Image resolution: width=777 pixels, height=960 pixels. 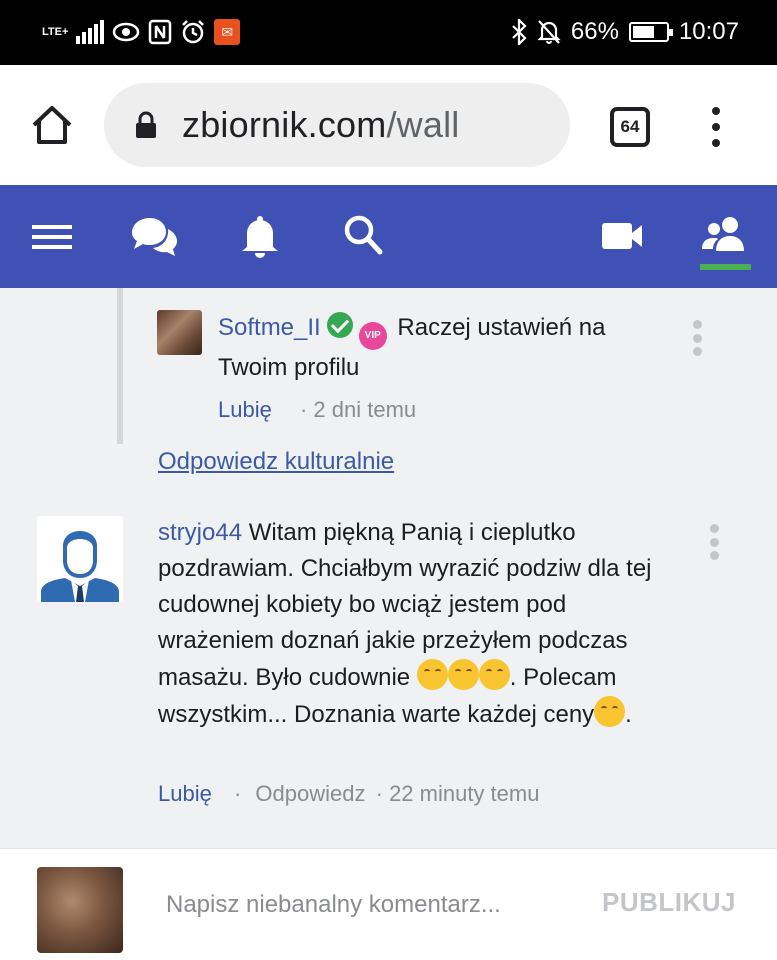 I want to click on app-notification-icon: ✉, so click(x=227, y=32).